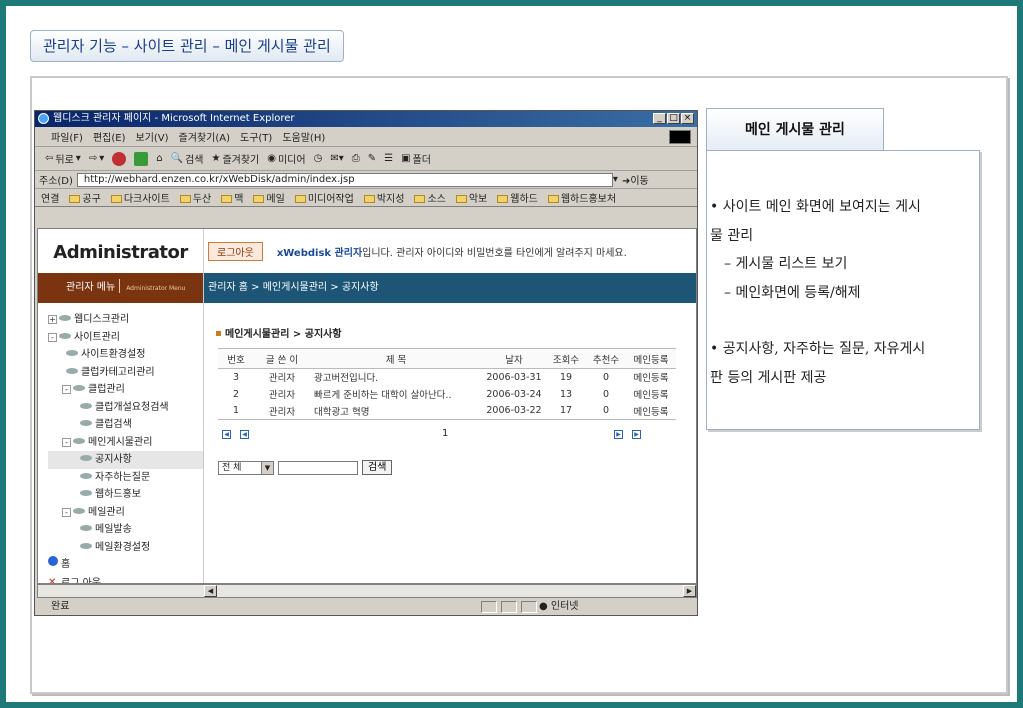 The width and height of the screenshot is (1023, 708). What do you see at coordinates (282, 358) in the screenshot?
I see `col-header-writer: 글 쓴 이` at bounding box center [282, 358].